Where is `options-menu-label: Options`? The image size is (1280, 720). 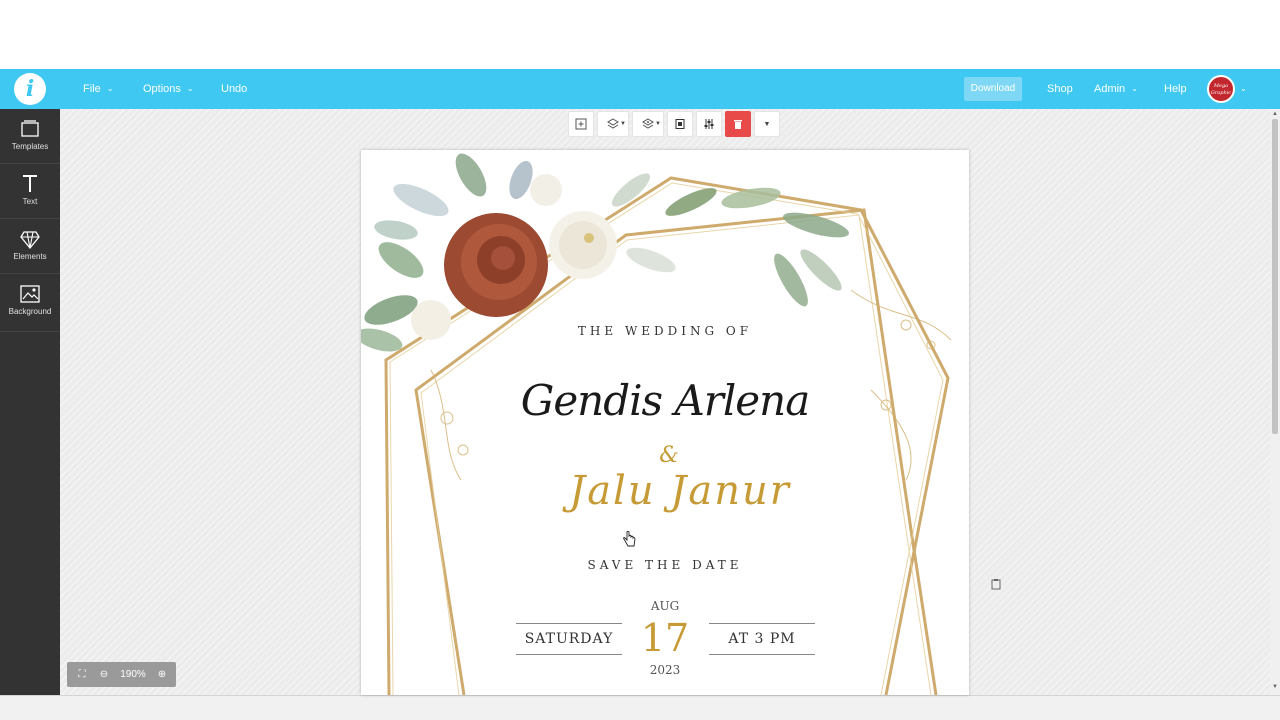
options-menu-label: Options is located at coordinates (162, 89).